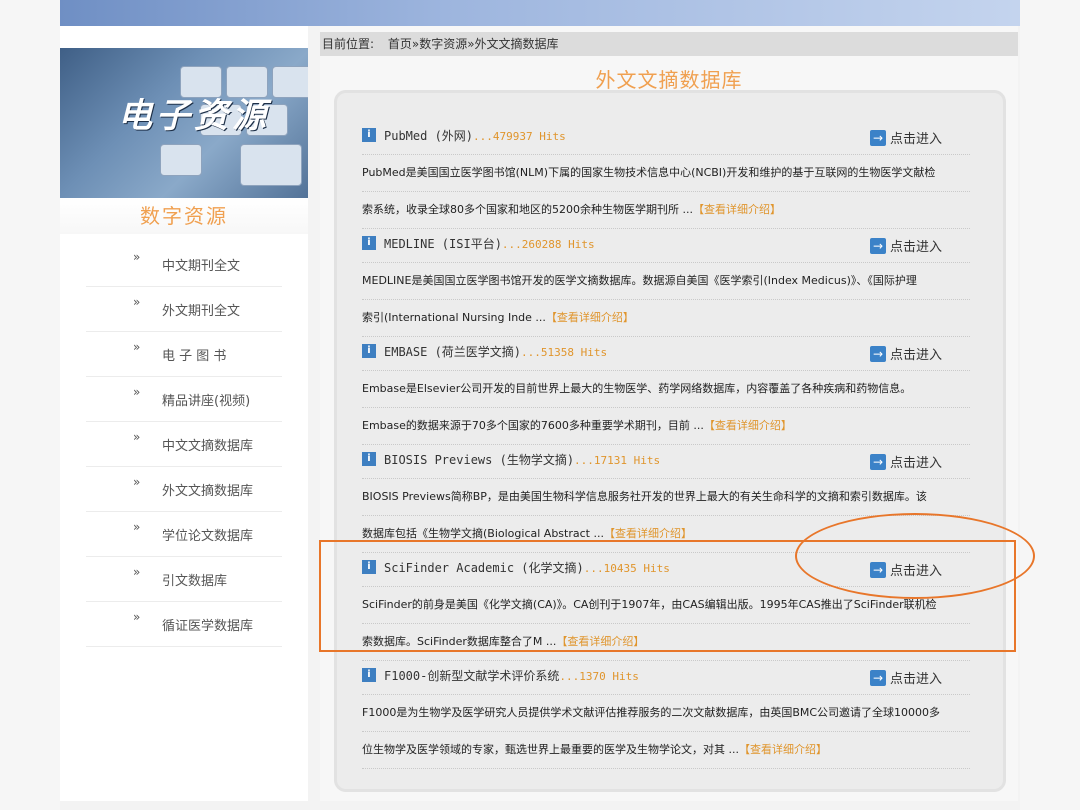  Describe the element at coordinates (206, 401) in the screenshot. I see `sidebar-item-label: 精品讲座(视频)` at that location.